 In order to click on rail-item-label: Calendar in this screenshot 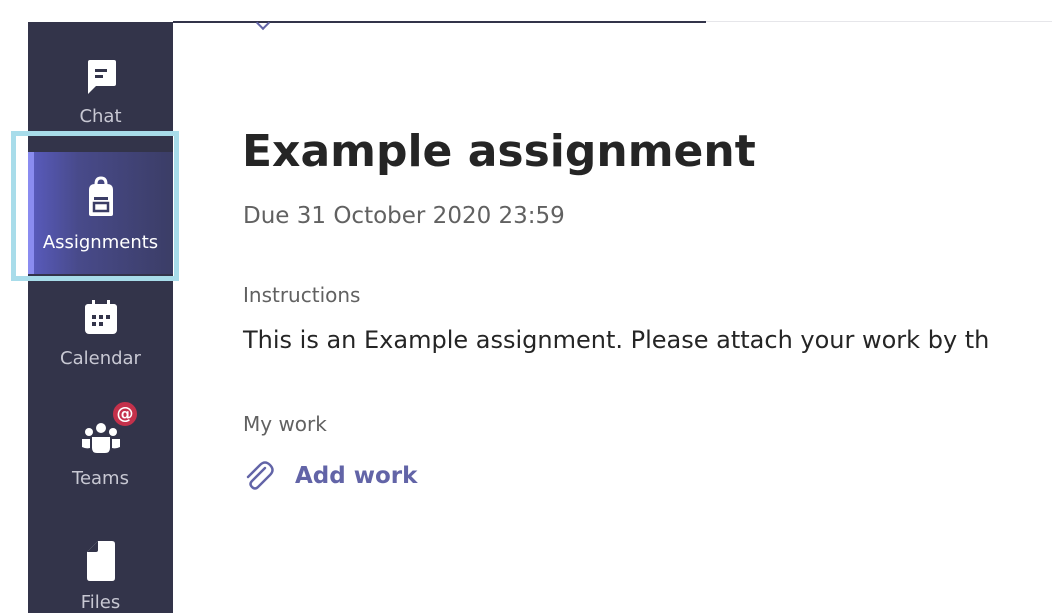, I will do `click(100, 358)`.